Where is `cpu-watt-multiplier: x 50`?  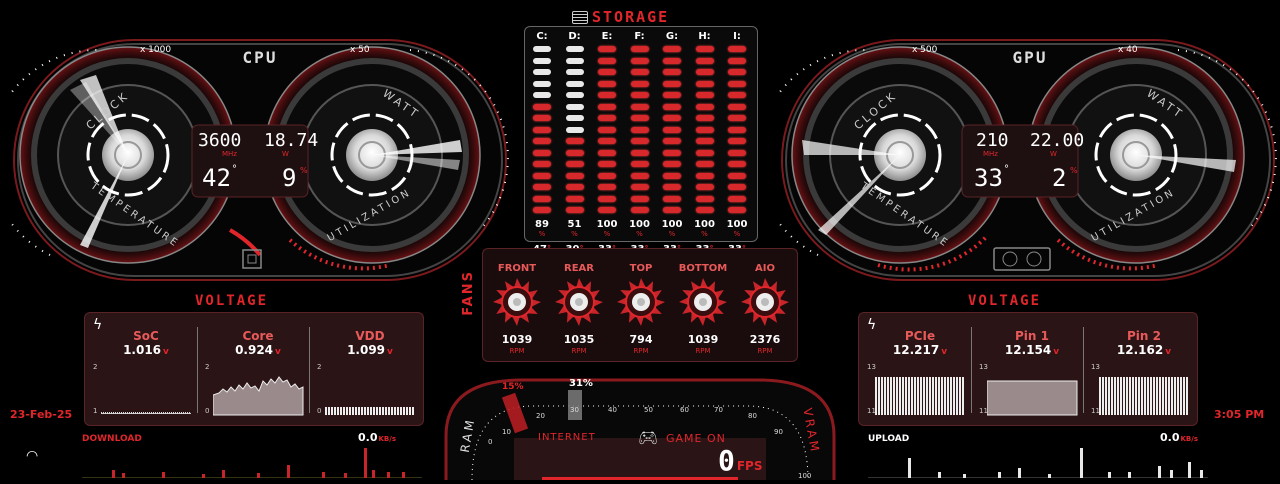 cpu-watt-multiplier: x 50 is located at coordinates (360, 50).